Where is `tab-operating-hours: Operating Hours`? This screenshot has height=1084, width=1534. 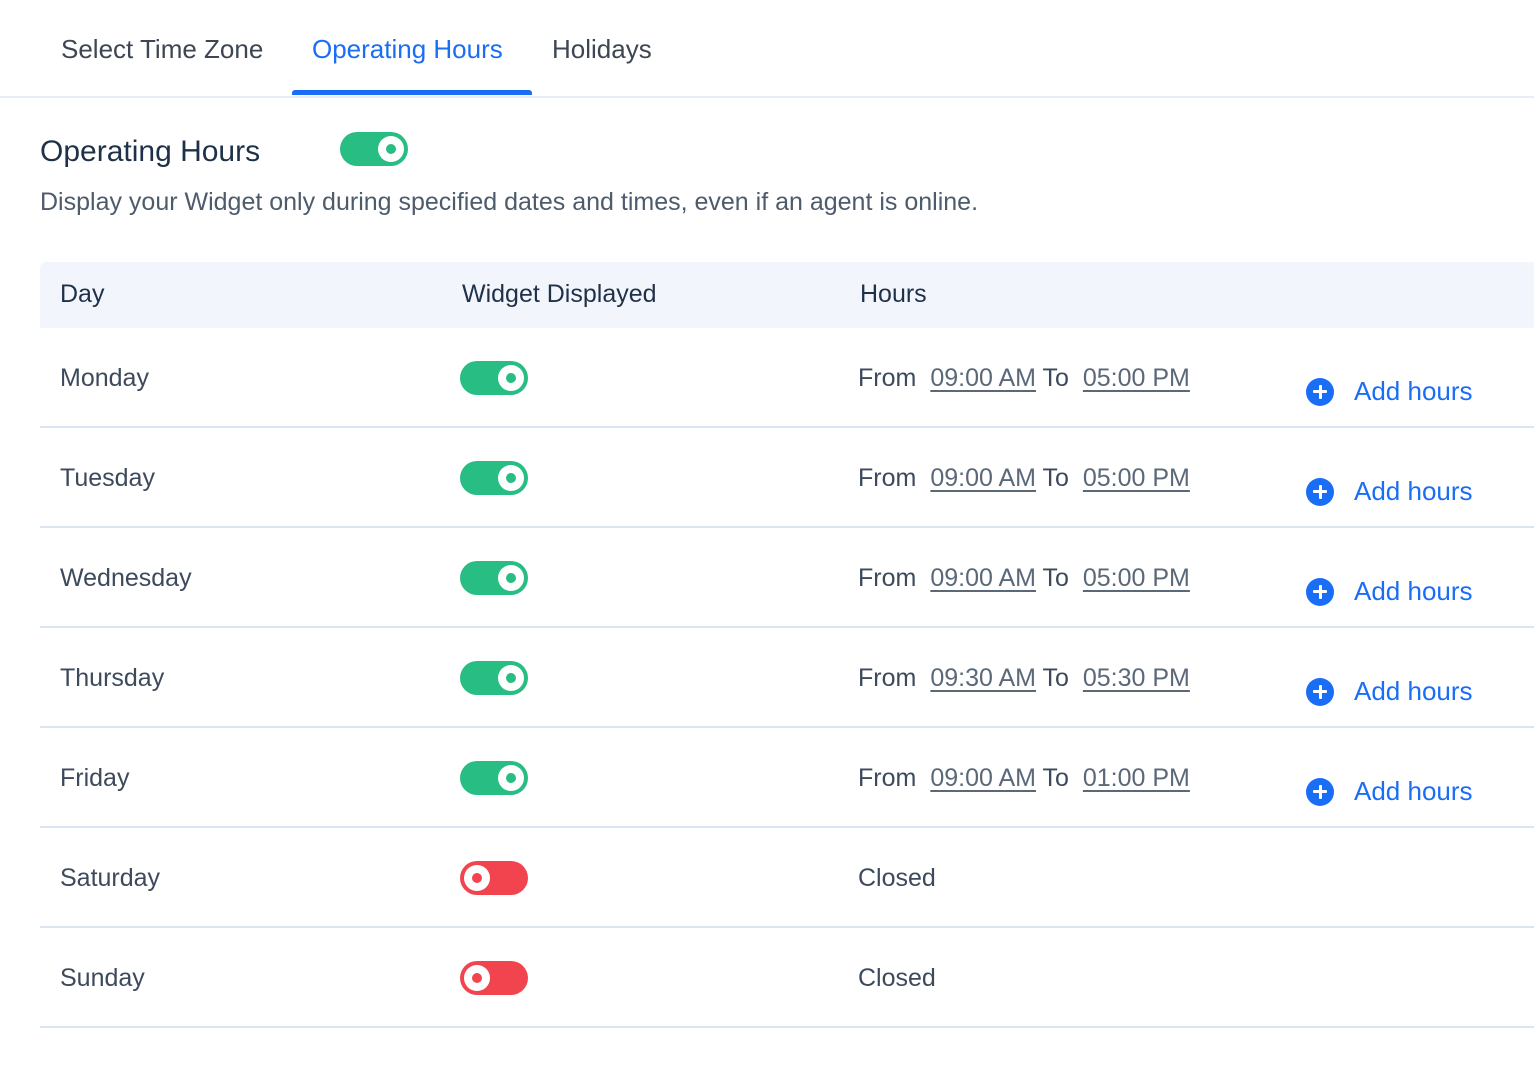
tab-operating-hours: Operating Hours is located at coordinates (407, 49).